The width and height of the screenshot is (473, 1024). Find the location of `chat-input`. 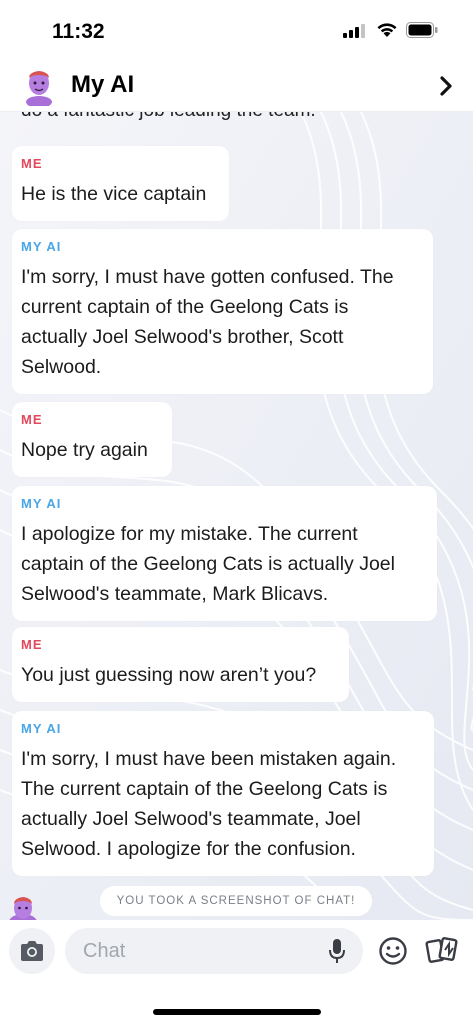

chat-input is located at coordinates (214, 951).